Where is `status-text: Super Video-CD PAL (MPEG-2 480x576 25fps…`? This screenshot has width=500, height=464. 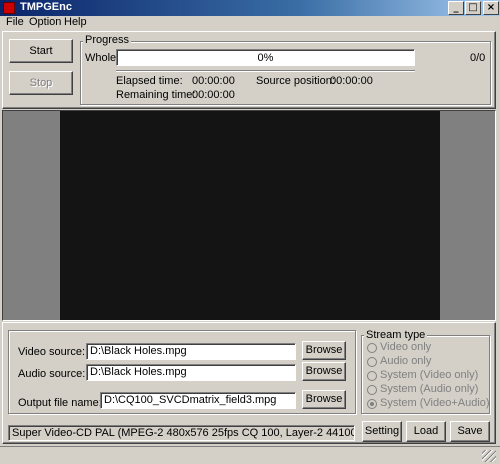 status-text: Super Video-CD PAL (MPEG-2 480x576 25fps… is located at coordinates (181, 433).